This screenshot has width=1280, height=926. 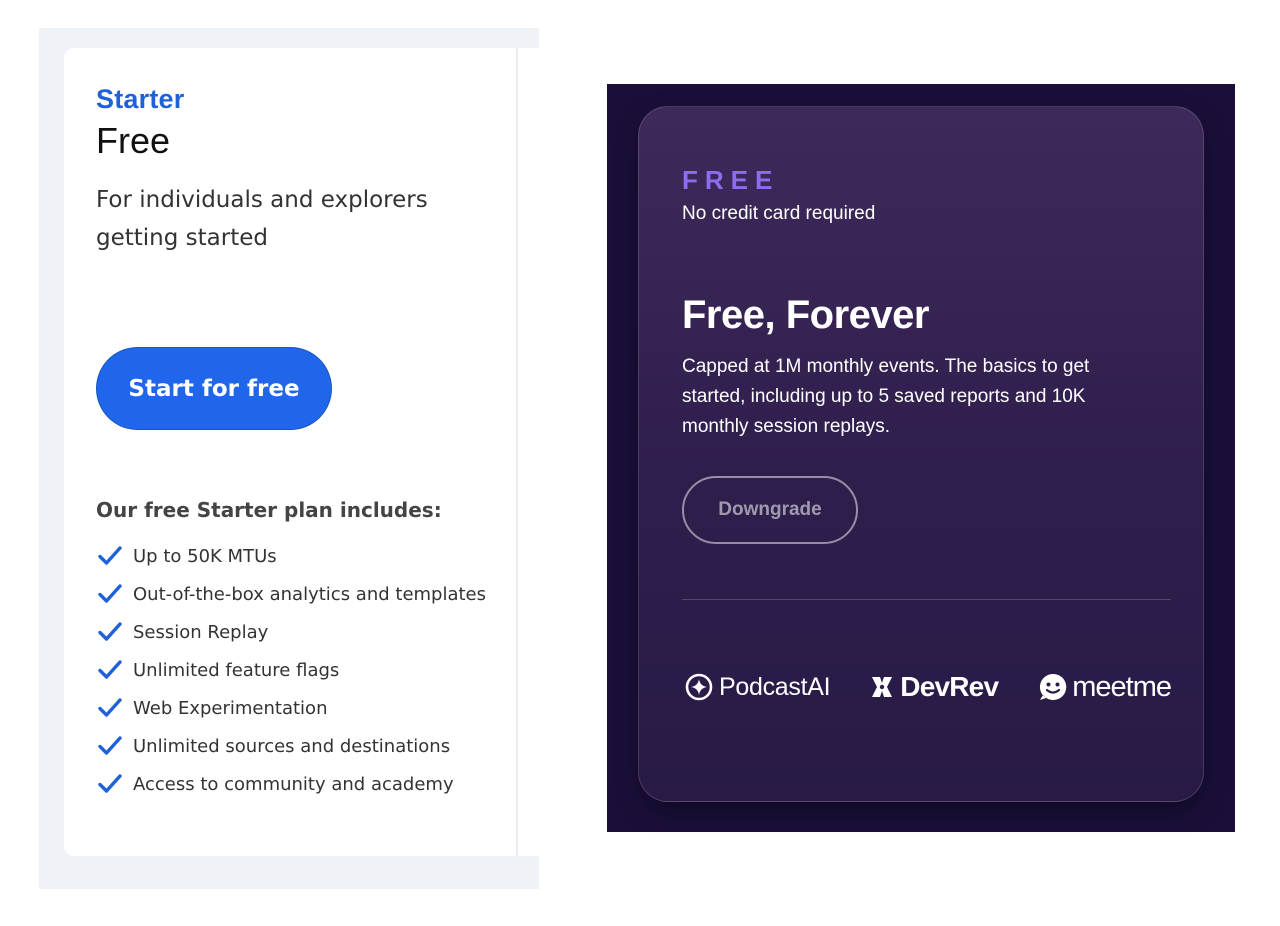 What do you see at coordinates (805, 315) in the screenshot?
I see `free-forever-title: Free, Forever` at bounding box center [805, 315].